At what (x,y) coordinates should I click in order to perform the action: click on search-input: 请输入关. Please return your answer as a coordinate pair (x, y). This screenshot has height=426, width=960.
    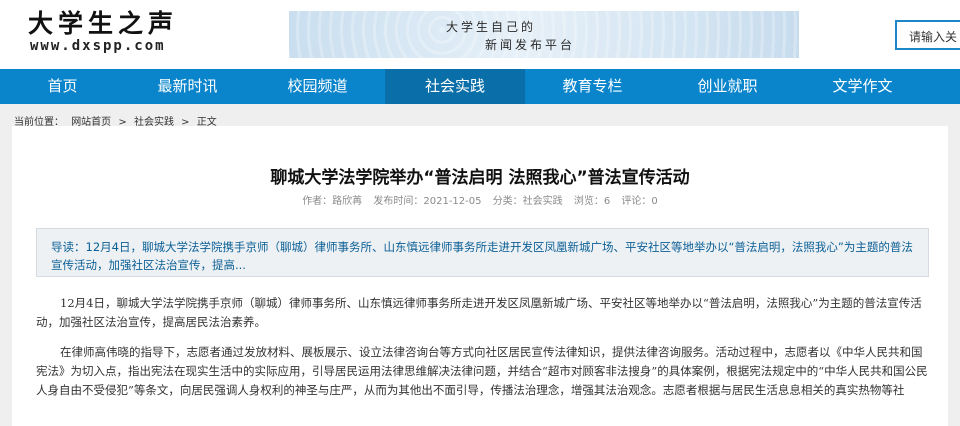
    Looking at the image, I should click on (927, 35).